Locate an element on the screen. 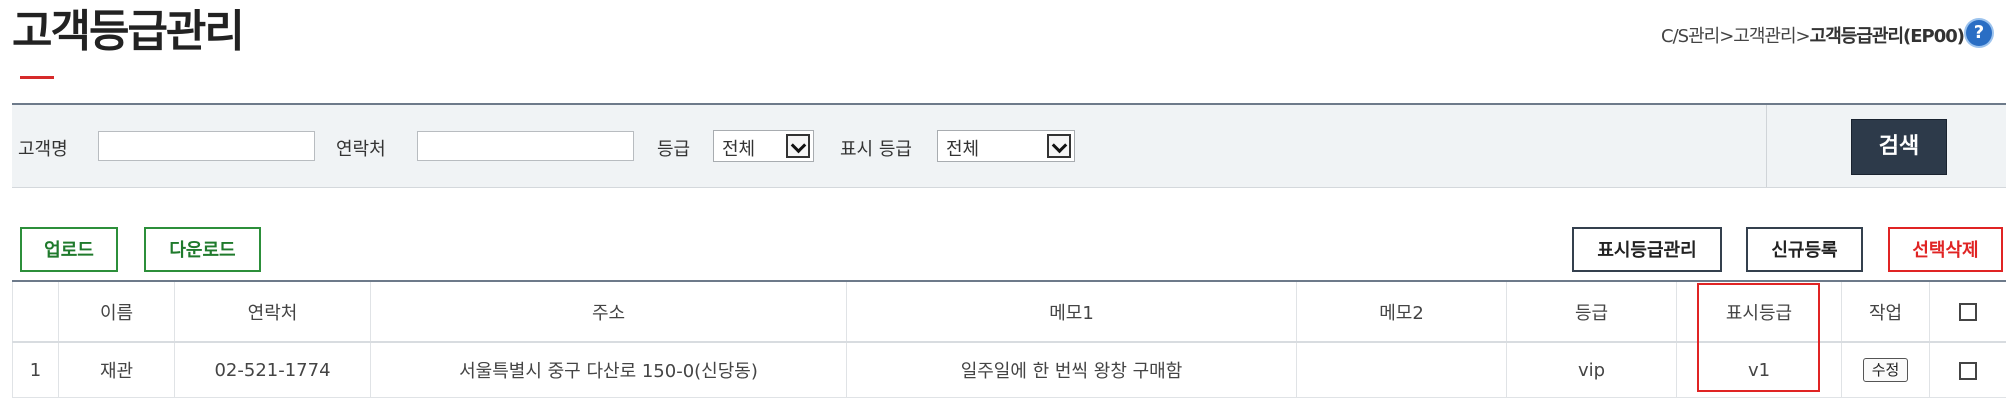 Image resolution: width=2006 pixels, height=410 pixels. contact-input is located at coordinates (525, 146).